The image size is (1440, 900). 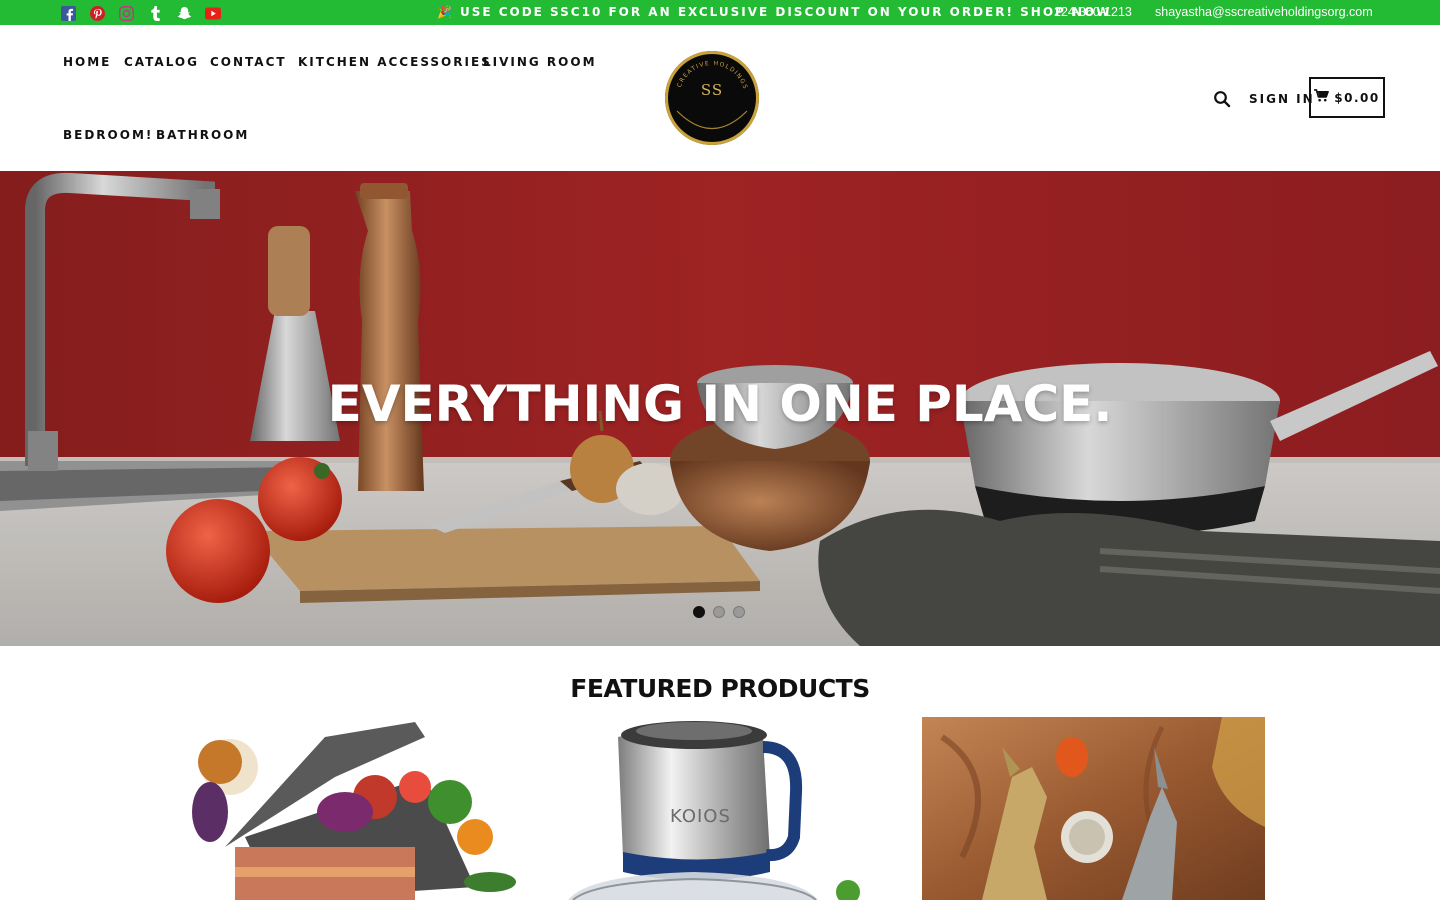 What do you see at coordinates (68, 13) in the screenshot?
I see `facebook-icon` at bounding box center [68, 13].